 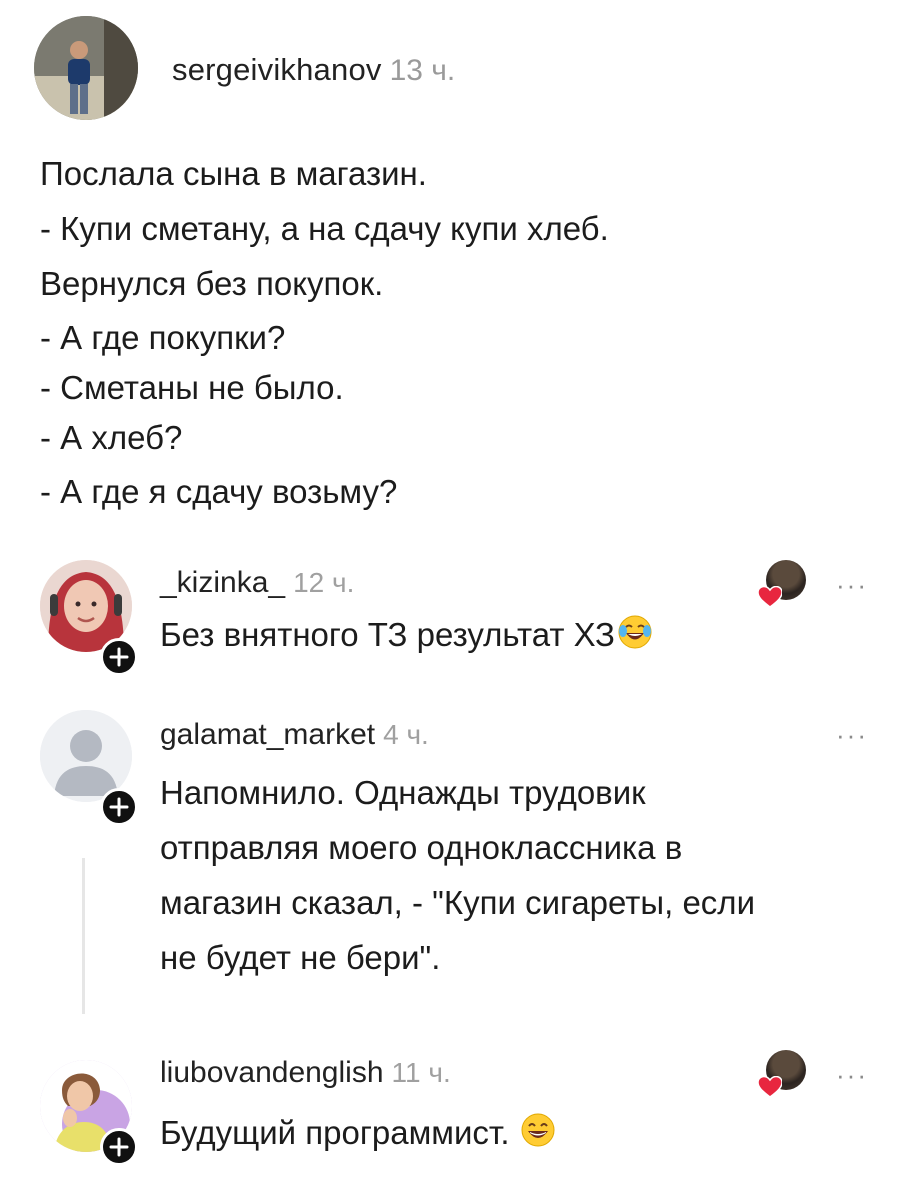 What do you see at coordinates (335, 1132) in the screenshot?
I see `comment-text-body: Будущий программист.` at bounding box center [335, 1132].